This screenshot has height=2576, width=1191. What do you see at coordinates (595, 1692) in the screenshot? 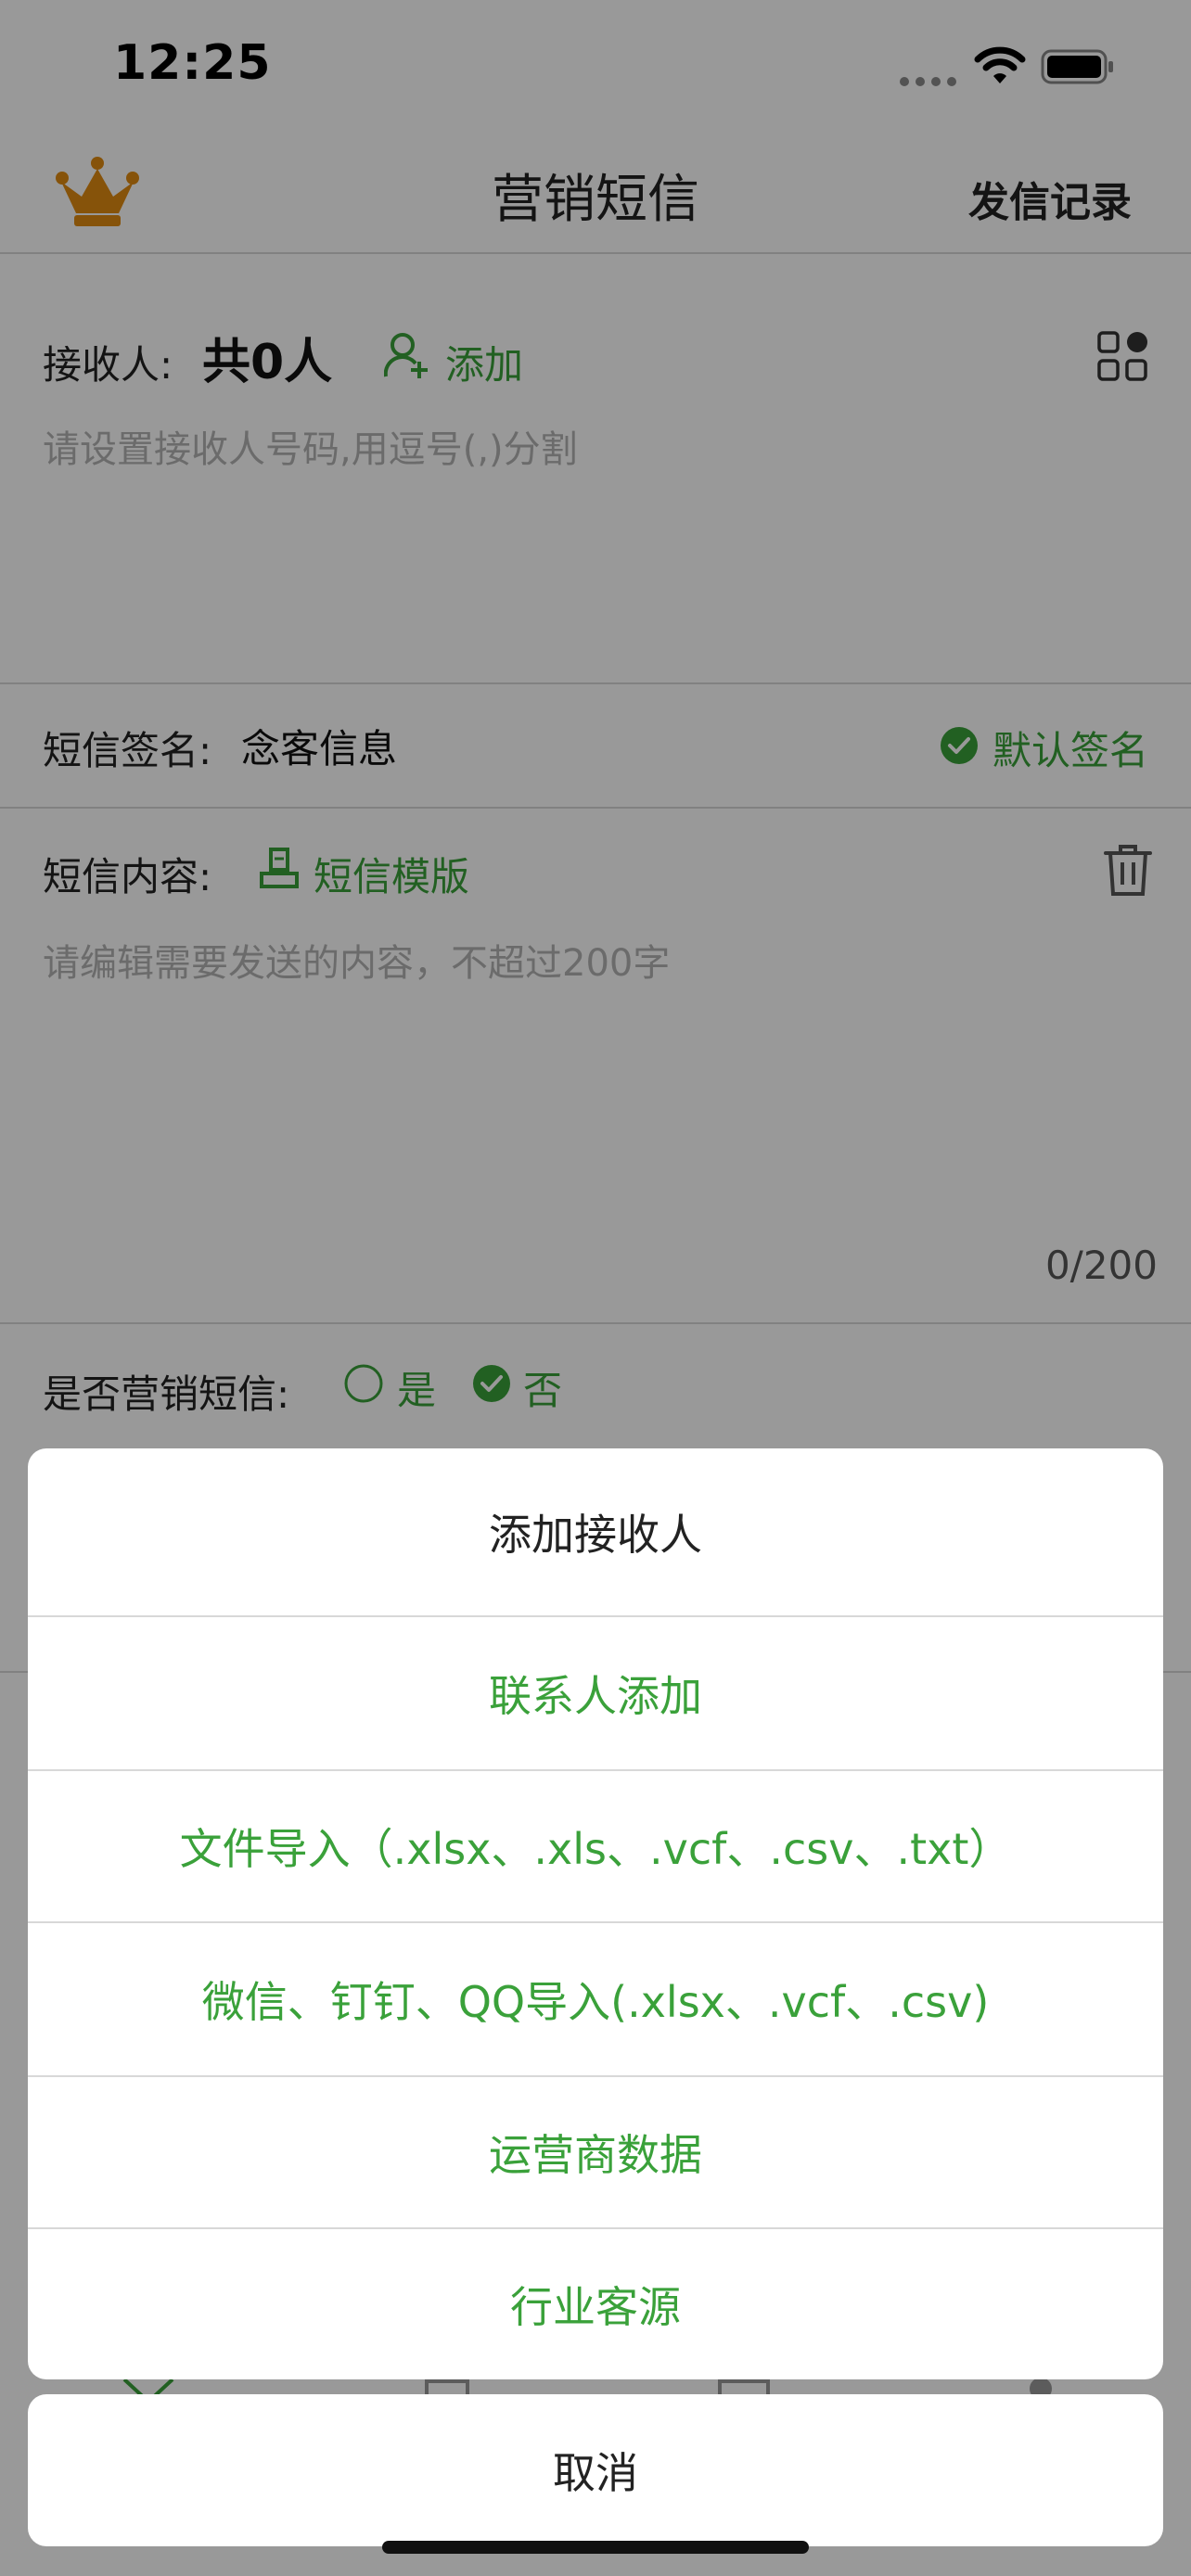
I see `option-contacts: 联系人添加` at bounding box center [595, 1692].